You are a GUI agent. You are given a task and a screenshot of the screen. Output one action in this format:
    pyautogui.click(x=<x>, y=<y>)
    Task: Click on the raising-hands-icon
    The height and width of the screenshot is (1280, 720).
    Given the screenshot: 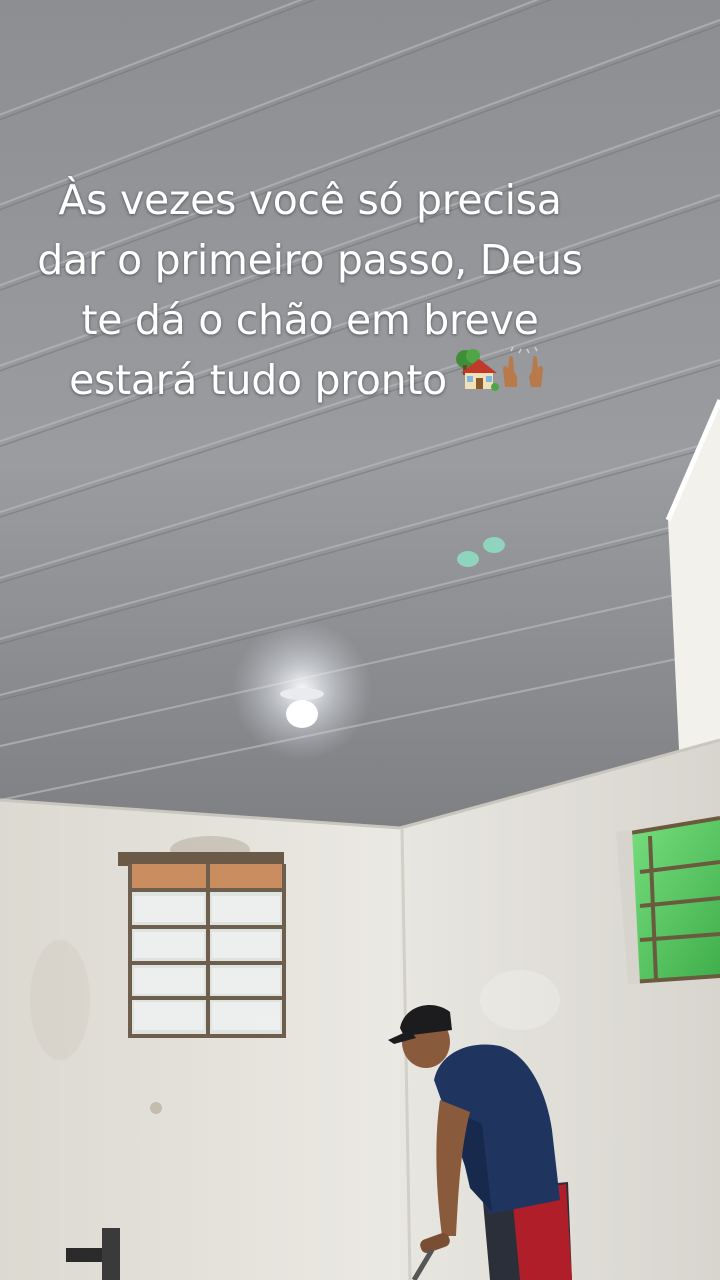 What is the action you would take?
    pyautogui.click(x=522, y=366)
    